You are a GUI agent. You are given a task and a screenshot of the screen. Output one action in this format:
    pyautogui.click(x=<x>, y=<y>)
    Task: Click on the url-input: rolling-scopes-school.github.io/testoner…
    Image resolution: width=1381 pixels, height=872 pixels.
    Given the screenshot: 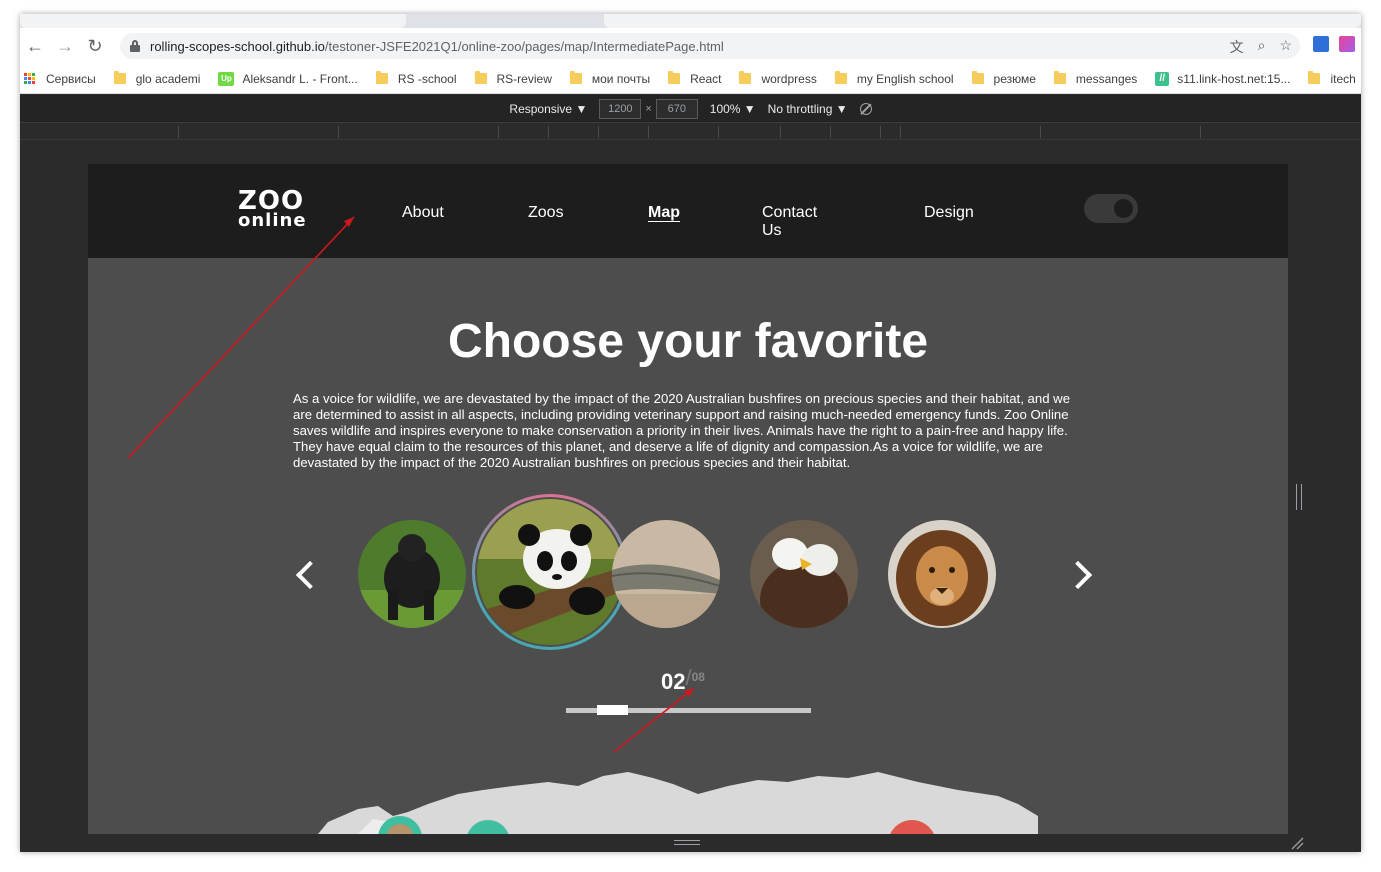 What is the action you would take?
    pyautogui.click(x=710, y=46)
    